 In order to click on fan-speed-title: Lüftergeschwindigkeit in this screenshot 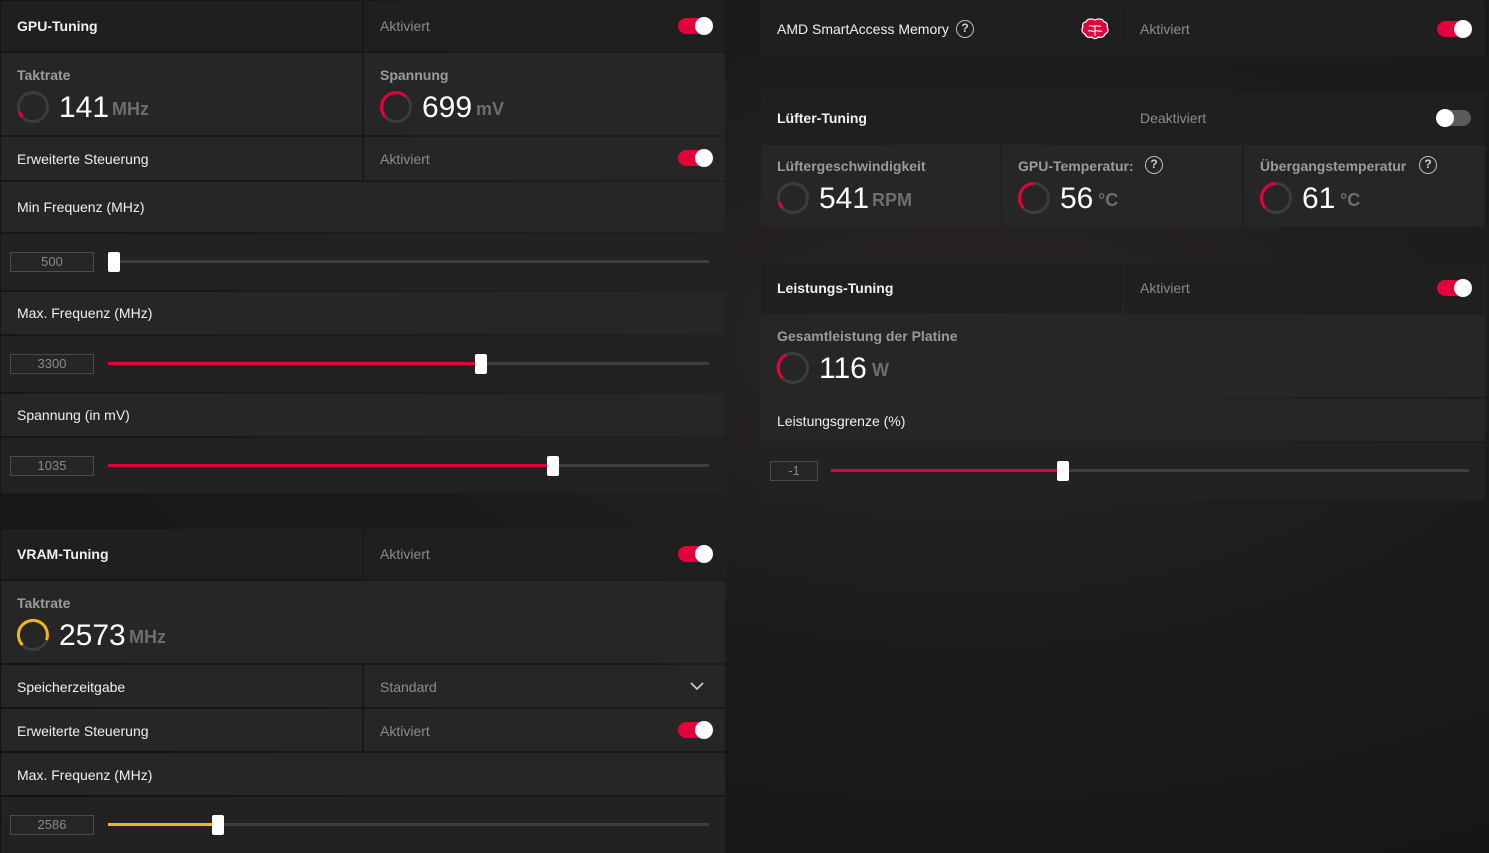, I will do `click(851, 166)`.